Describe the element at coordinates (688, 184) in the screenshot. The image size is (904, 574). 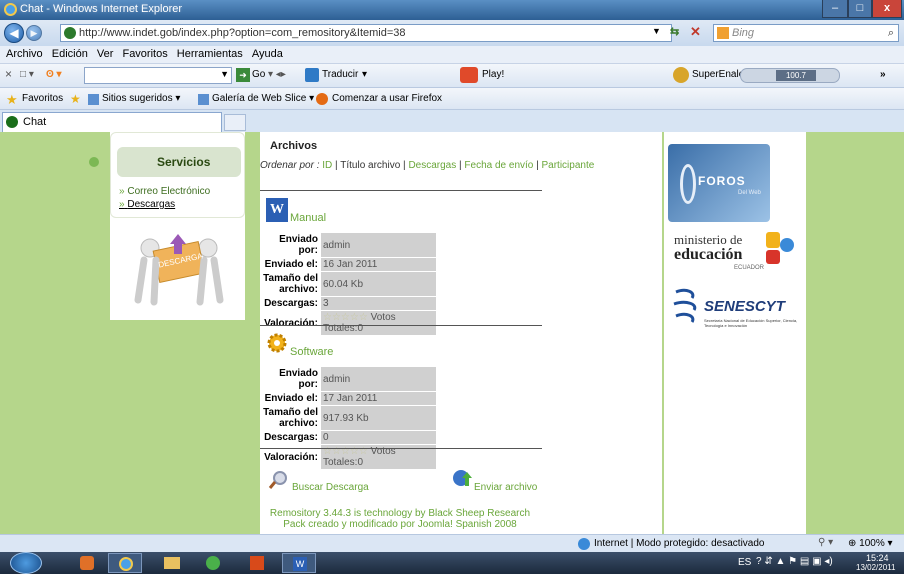
I see `foros-swirl-icon` at that location.